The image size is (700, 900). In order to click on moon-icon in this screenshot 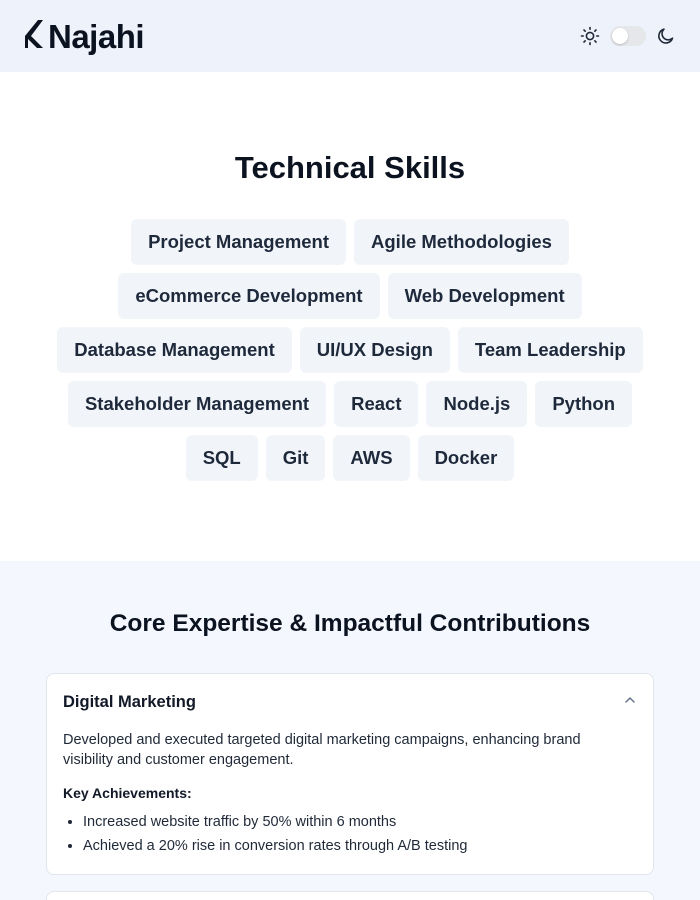, I will do `click(666, 36)`.